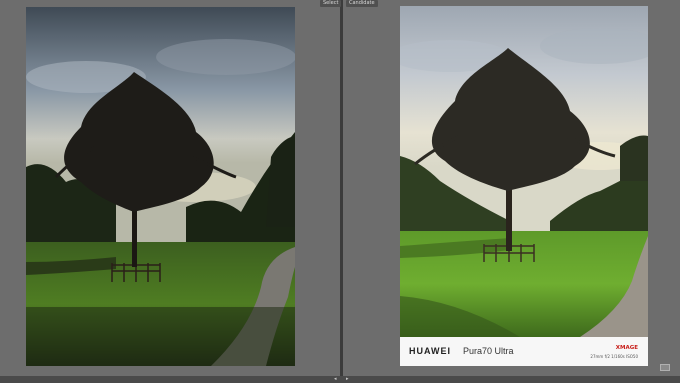 The height and width of the screenshot is (383, 680). Describe the element at coordinates (488, 351) in the screenshot. I see `camera-model: Pura70 Ultra` at that location.